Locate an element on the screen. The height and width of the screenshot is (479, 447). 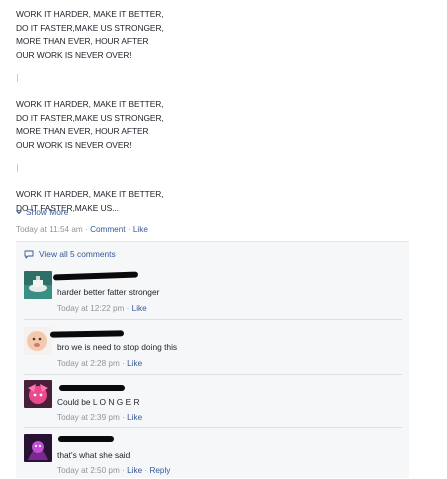
comment-text: harder better fatter stronger is located at coordinates (108, 292).